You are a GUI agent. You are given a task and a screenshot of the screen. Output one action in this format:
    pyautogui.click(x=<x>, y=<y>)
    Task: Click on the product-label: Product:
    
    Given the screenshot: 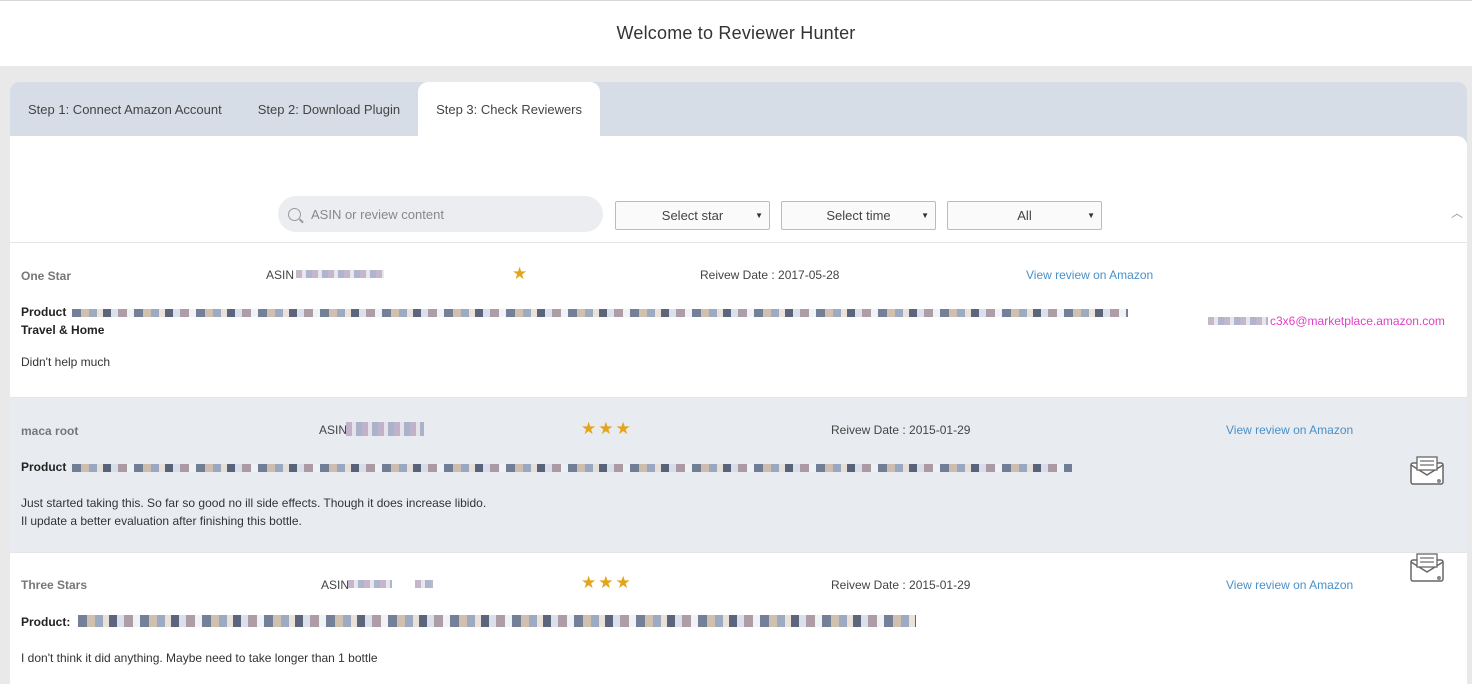 What is the action you would take?
    pyautogui.click(x=46, y=622)
    